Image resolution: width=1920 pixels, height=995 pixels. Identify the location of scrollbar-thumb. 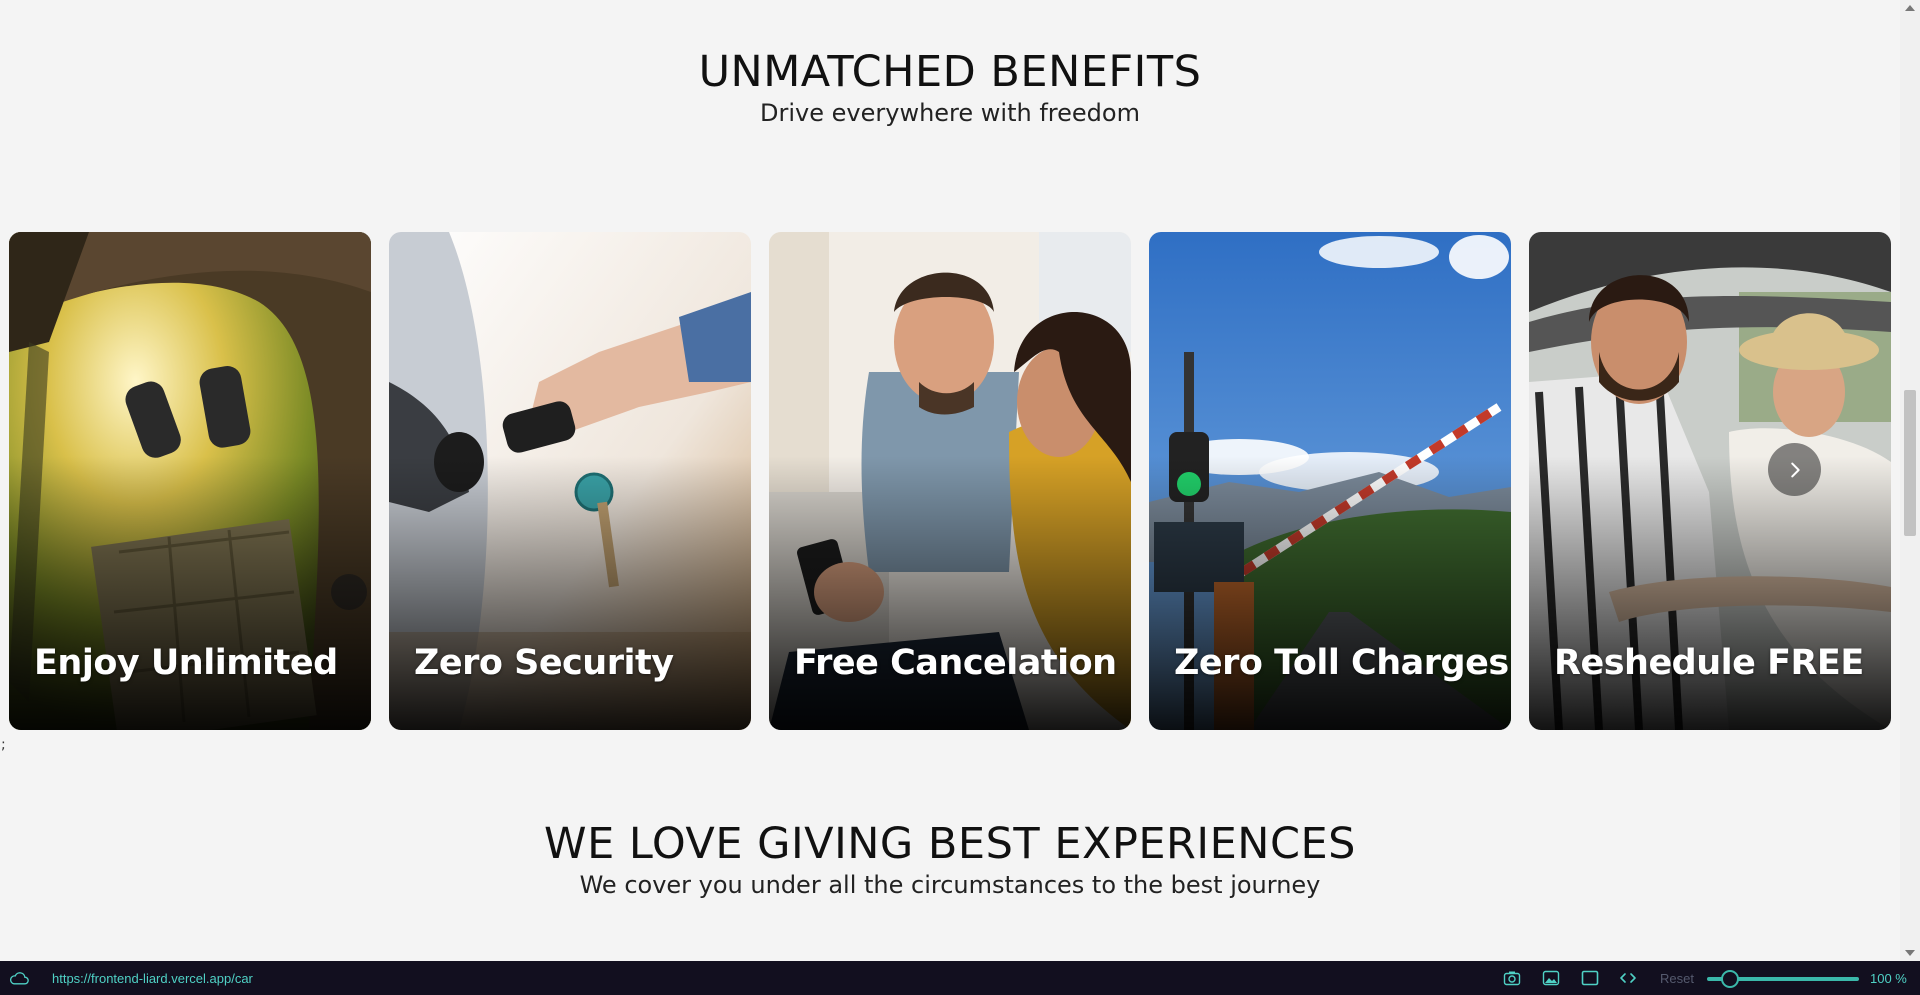
(1910, 463).